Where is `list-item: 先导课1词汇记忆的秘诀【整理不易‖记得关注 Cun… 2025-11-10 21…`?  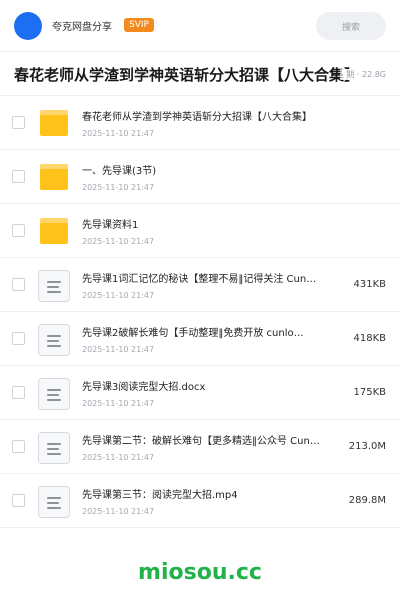 list-item: 先导课1词汇记忆的秘诀【整理不易‖记得关注 Cun… 2025-11-10 21… is located at coordinates (200, 285).